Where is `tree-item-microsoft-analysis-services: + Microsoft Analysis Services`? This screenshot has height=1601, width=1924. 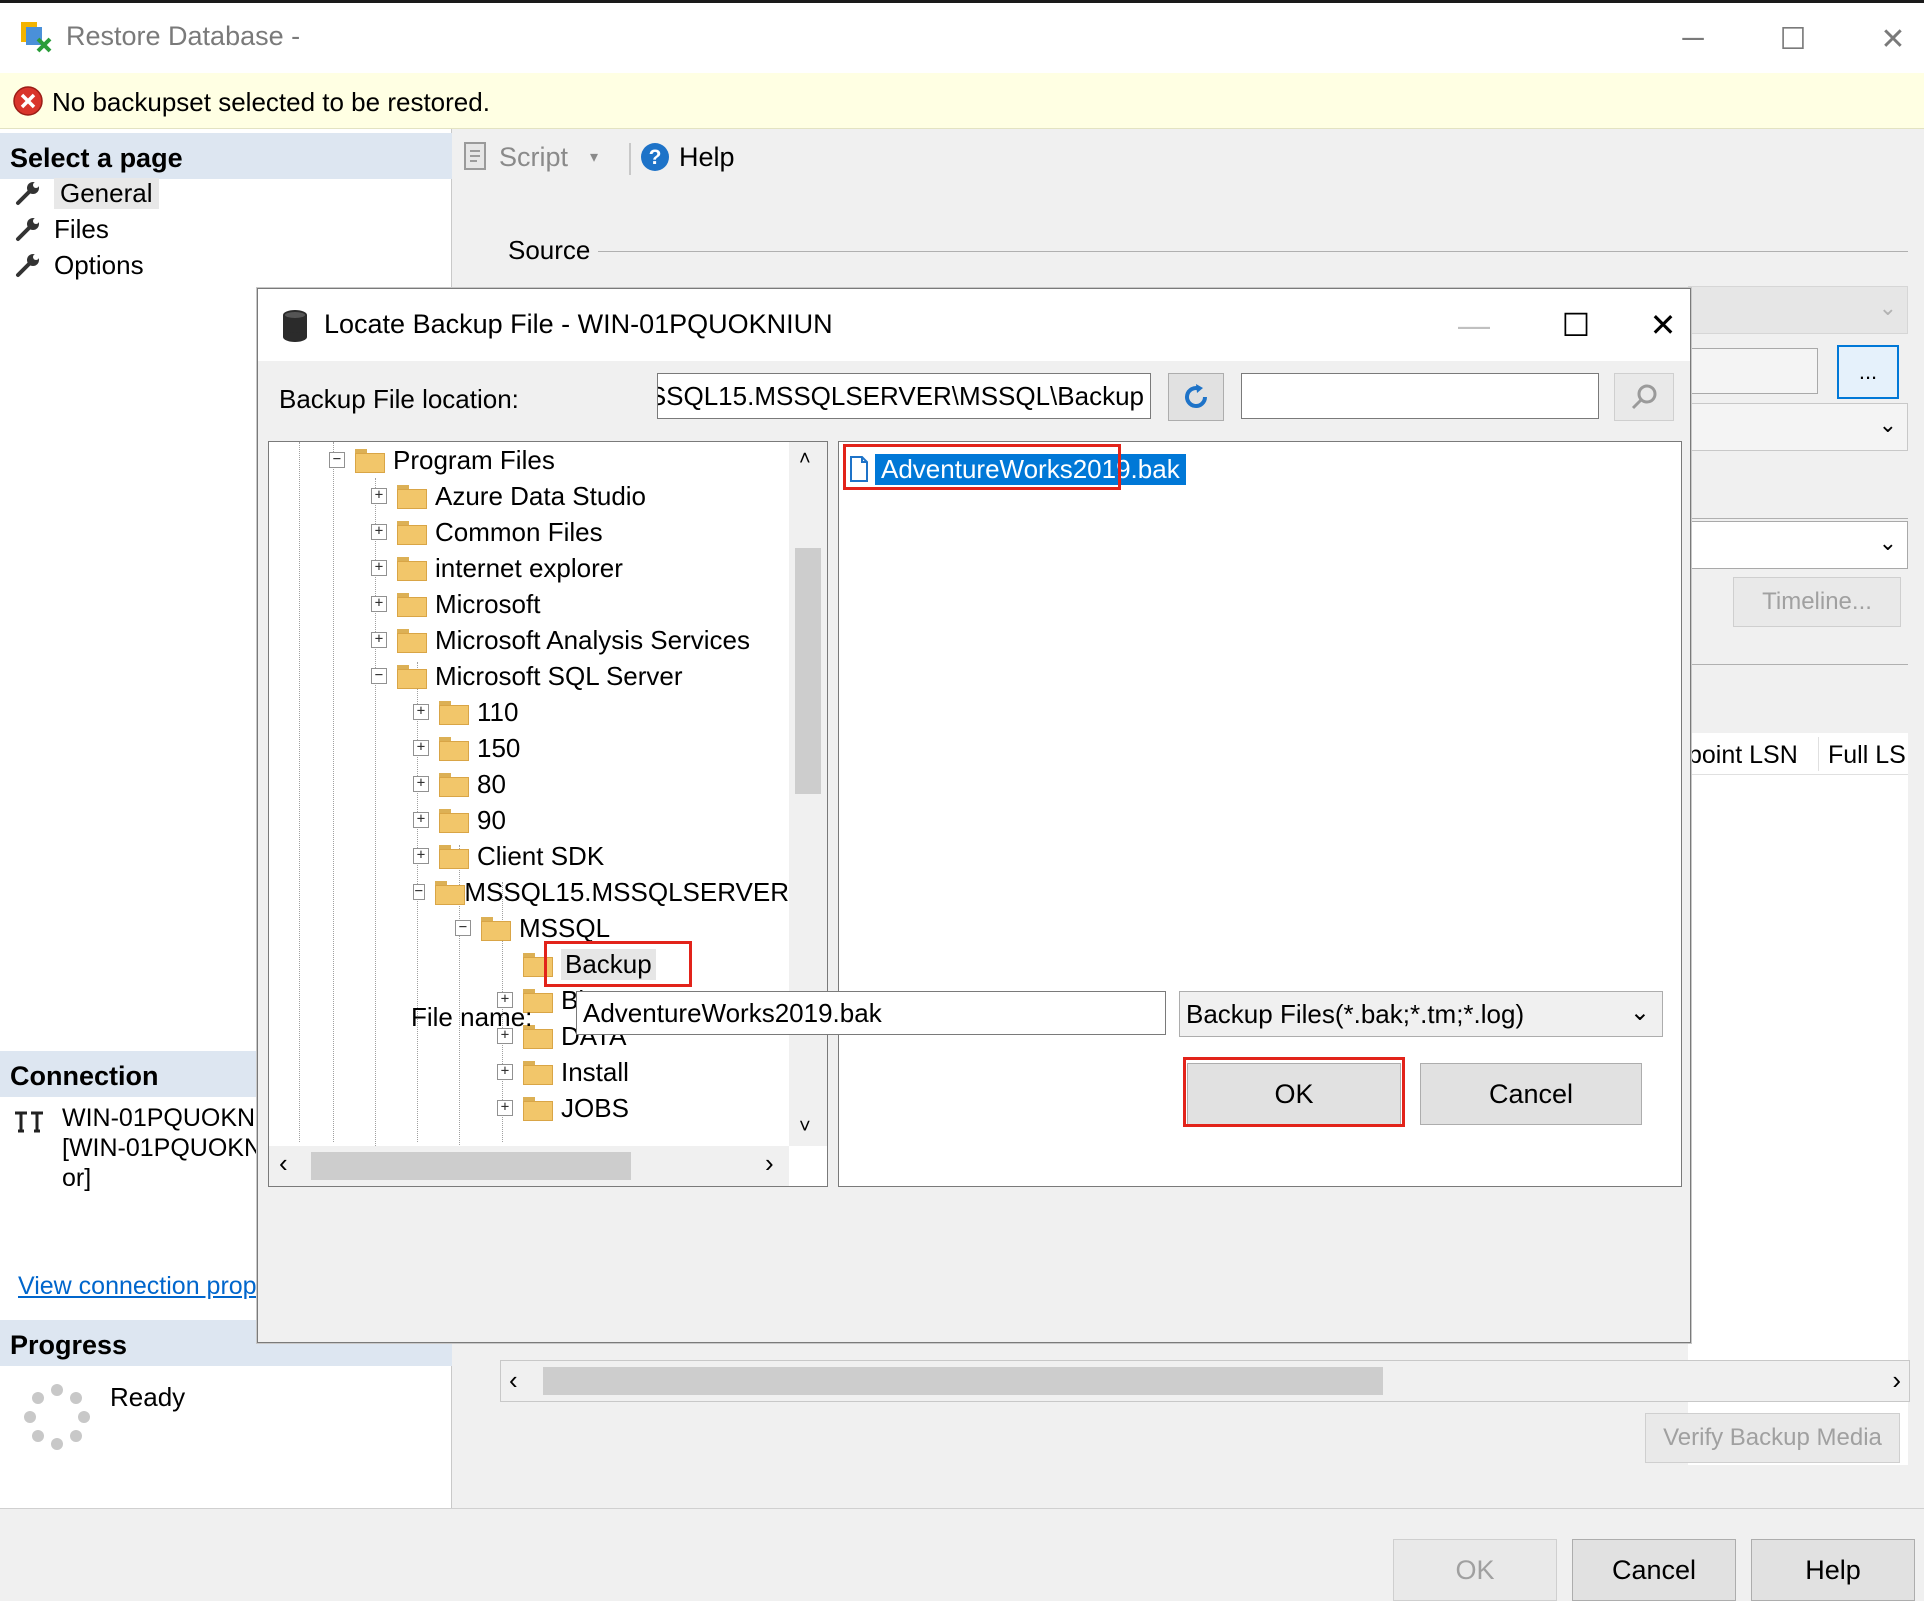 tree-item-microsoft-analysis-services: + Microsoft Analysis Services is located at coordinates (560, 640).